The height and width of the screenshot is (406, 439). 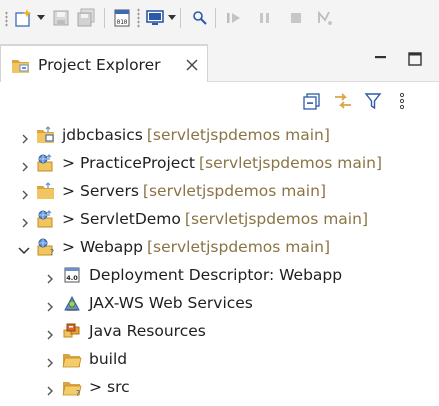 I want to click on svg-text: 4.0, so click(x=72, y=278).